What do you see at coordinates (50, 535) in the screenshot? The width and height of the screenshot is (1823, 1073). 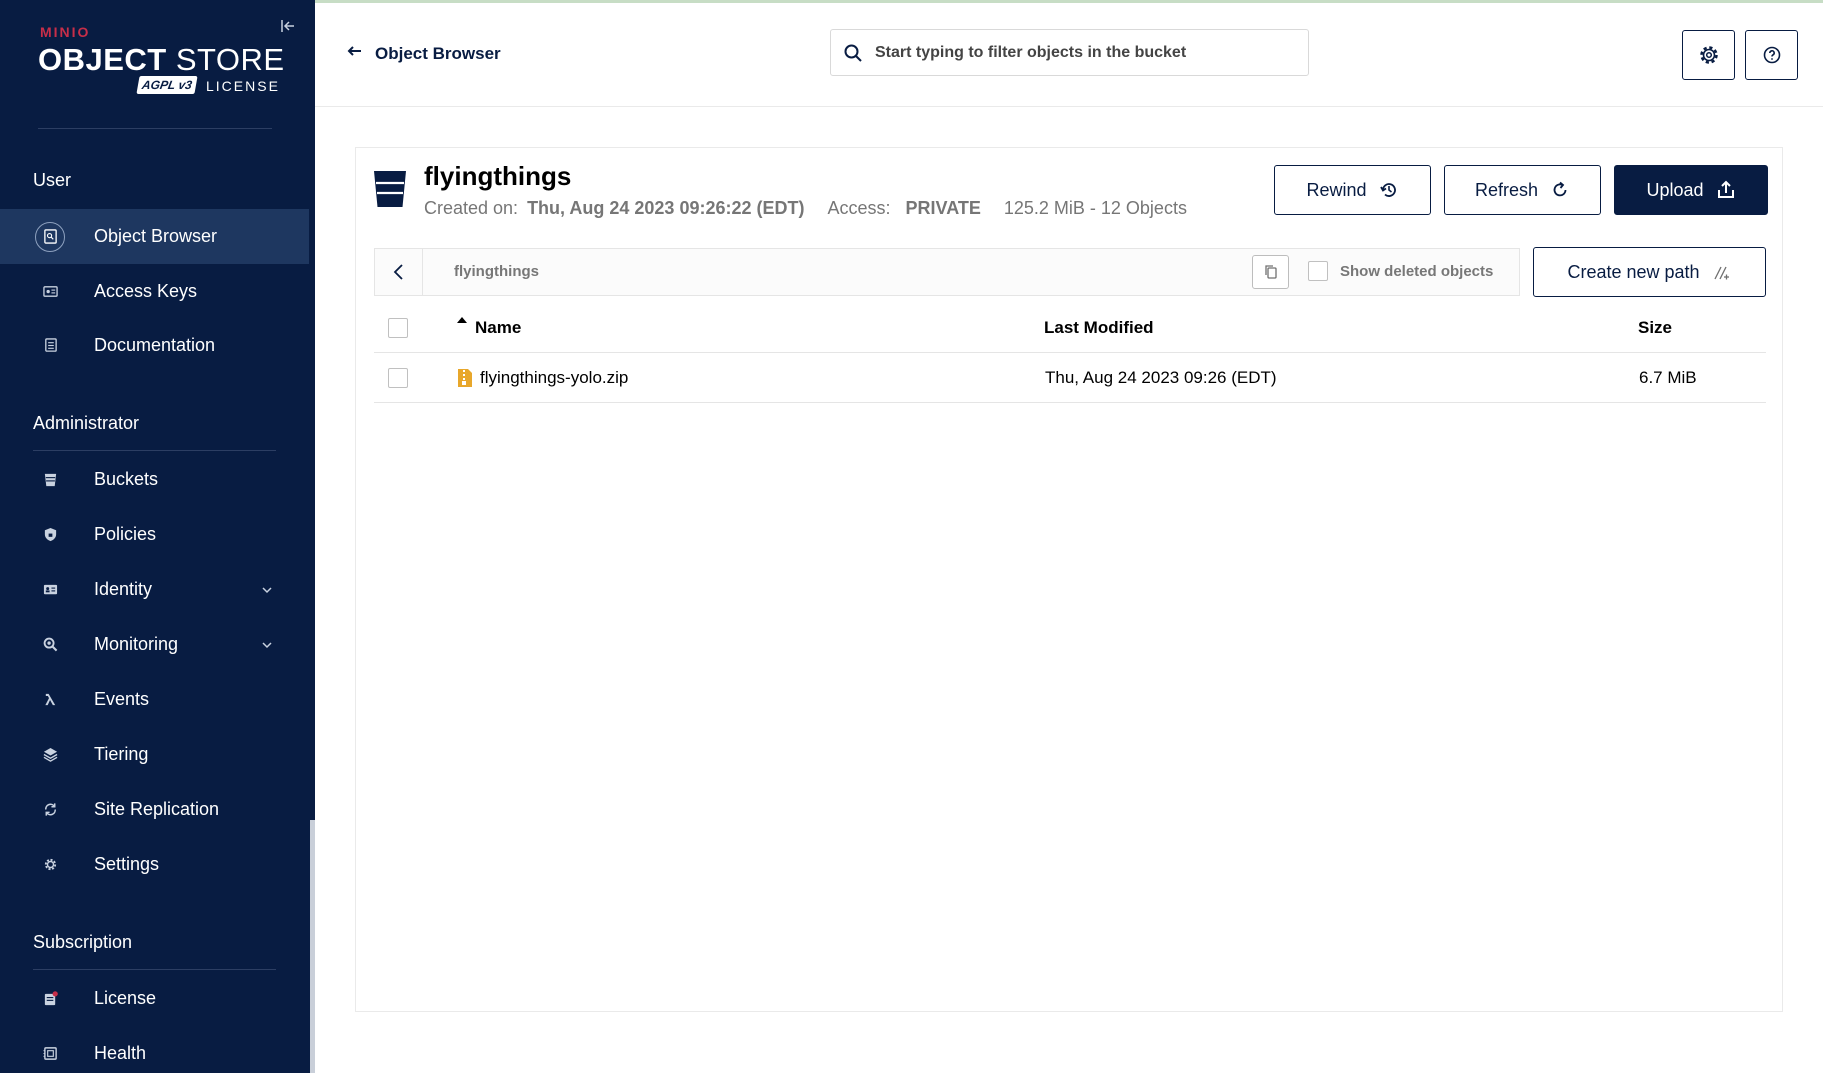 I see `policies-icon` at bounding box center [50, 535].